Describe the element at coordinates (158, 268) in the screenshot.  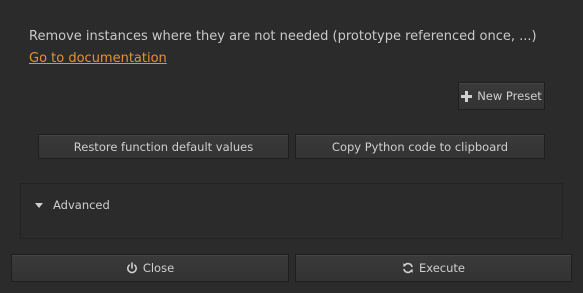
I see `close-label: Close` at that location.